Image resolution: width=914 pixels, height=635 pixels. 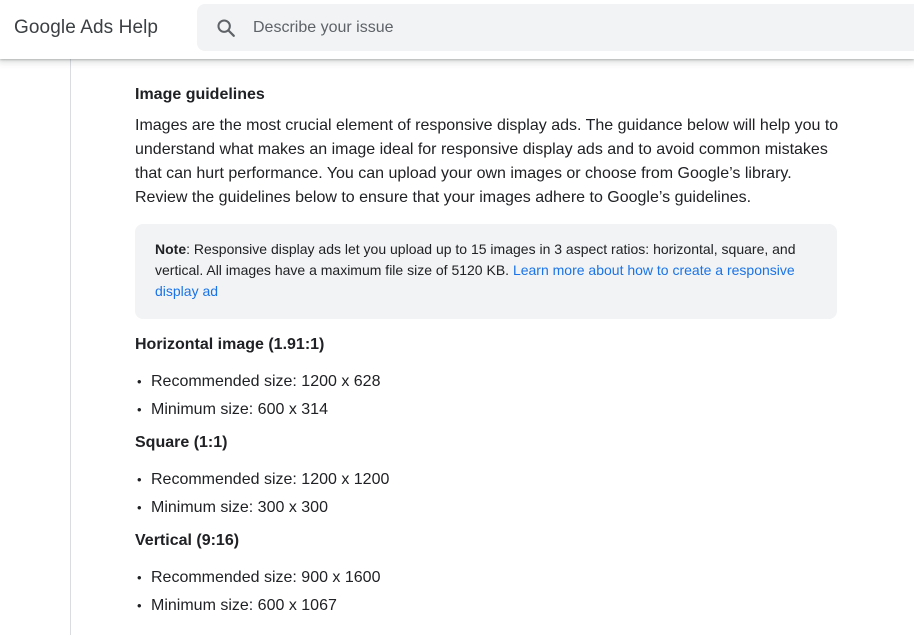 I want to click on list-item: Recommended size: 1200 x 1200, so click(x=487, y=480).